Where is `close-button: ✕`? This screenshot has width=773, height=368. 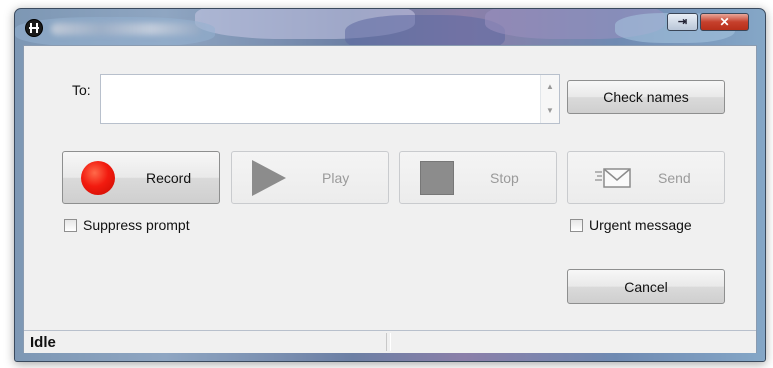
close-button: ✕ is located at coordinates (724, 22).